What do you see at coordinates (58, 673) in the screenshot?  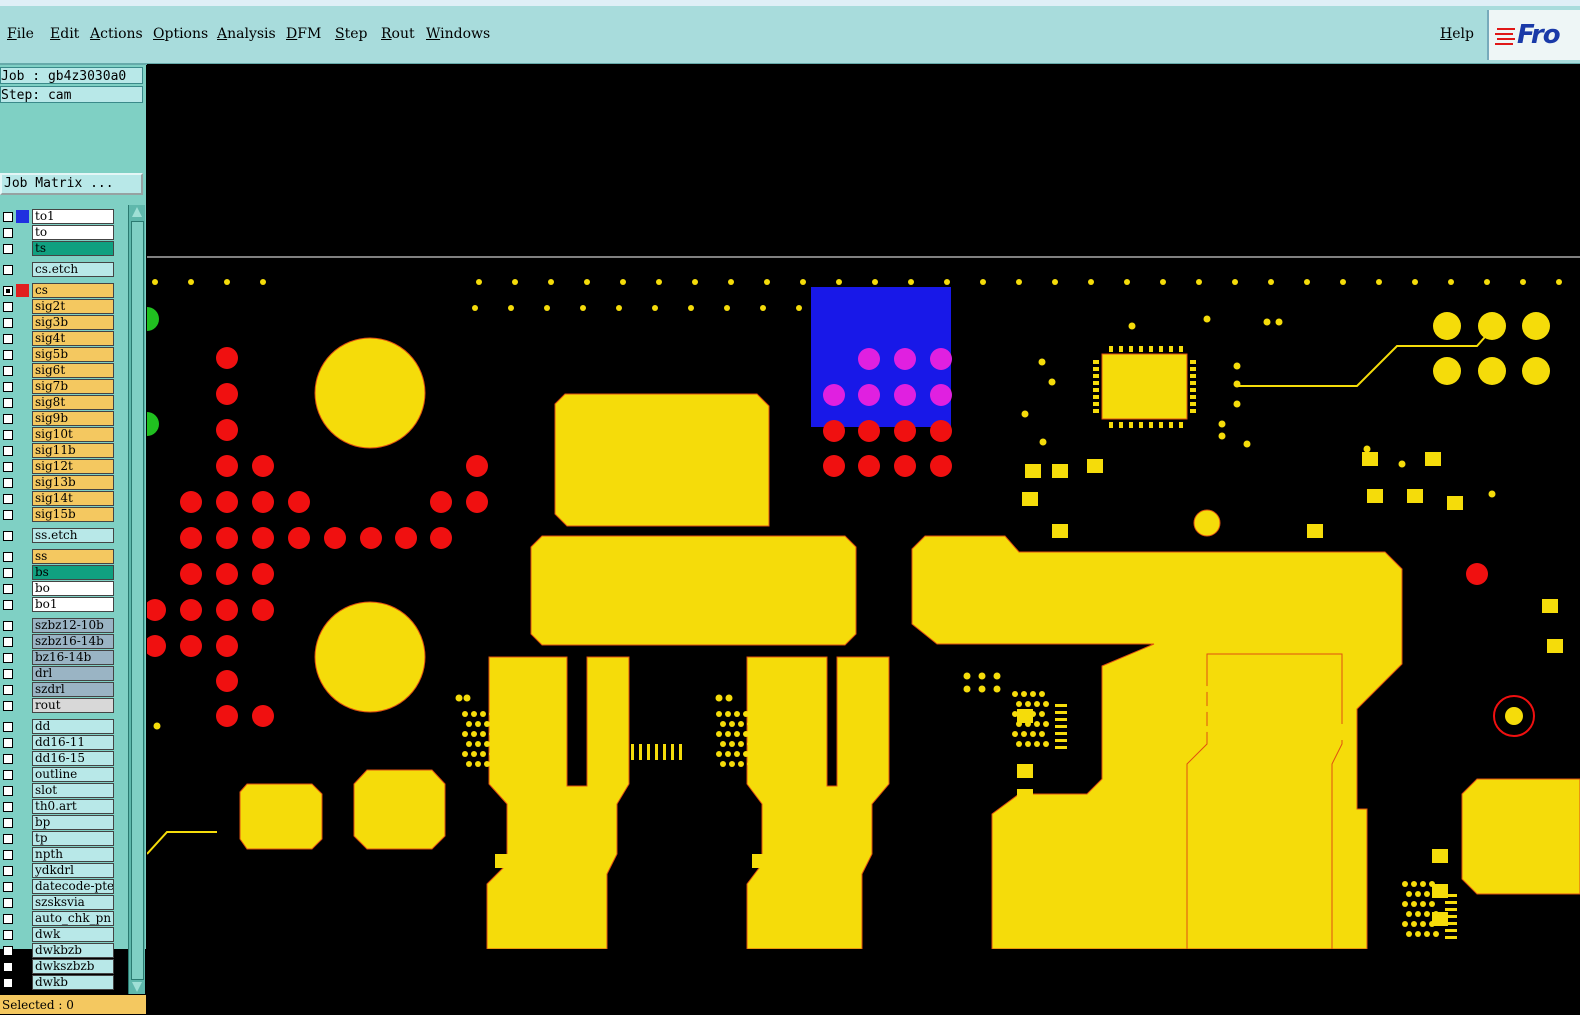 I see `layer-row-drl: drl` at bounding box center [58, 673].